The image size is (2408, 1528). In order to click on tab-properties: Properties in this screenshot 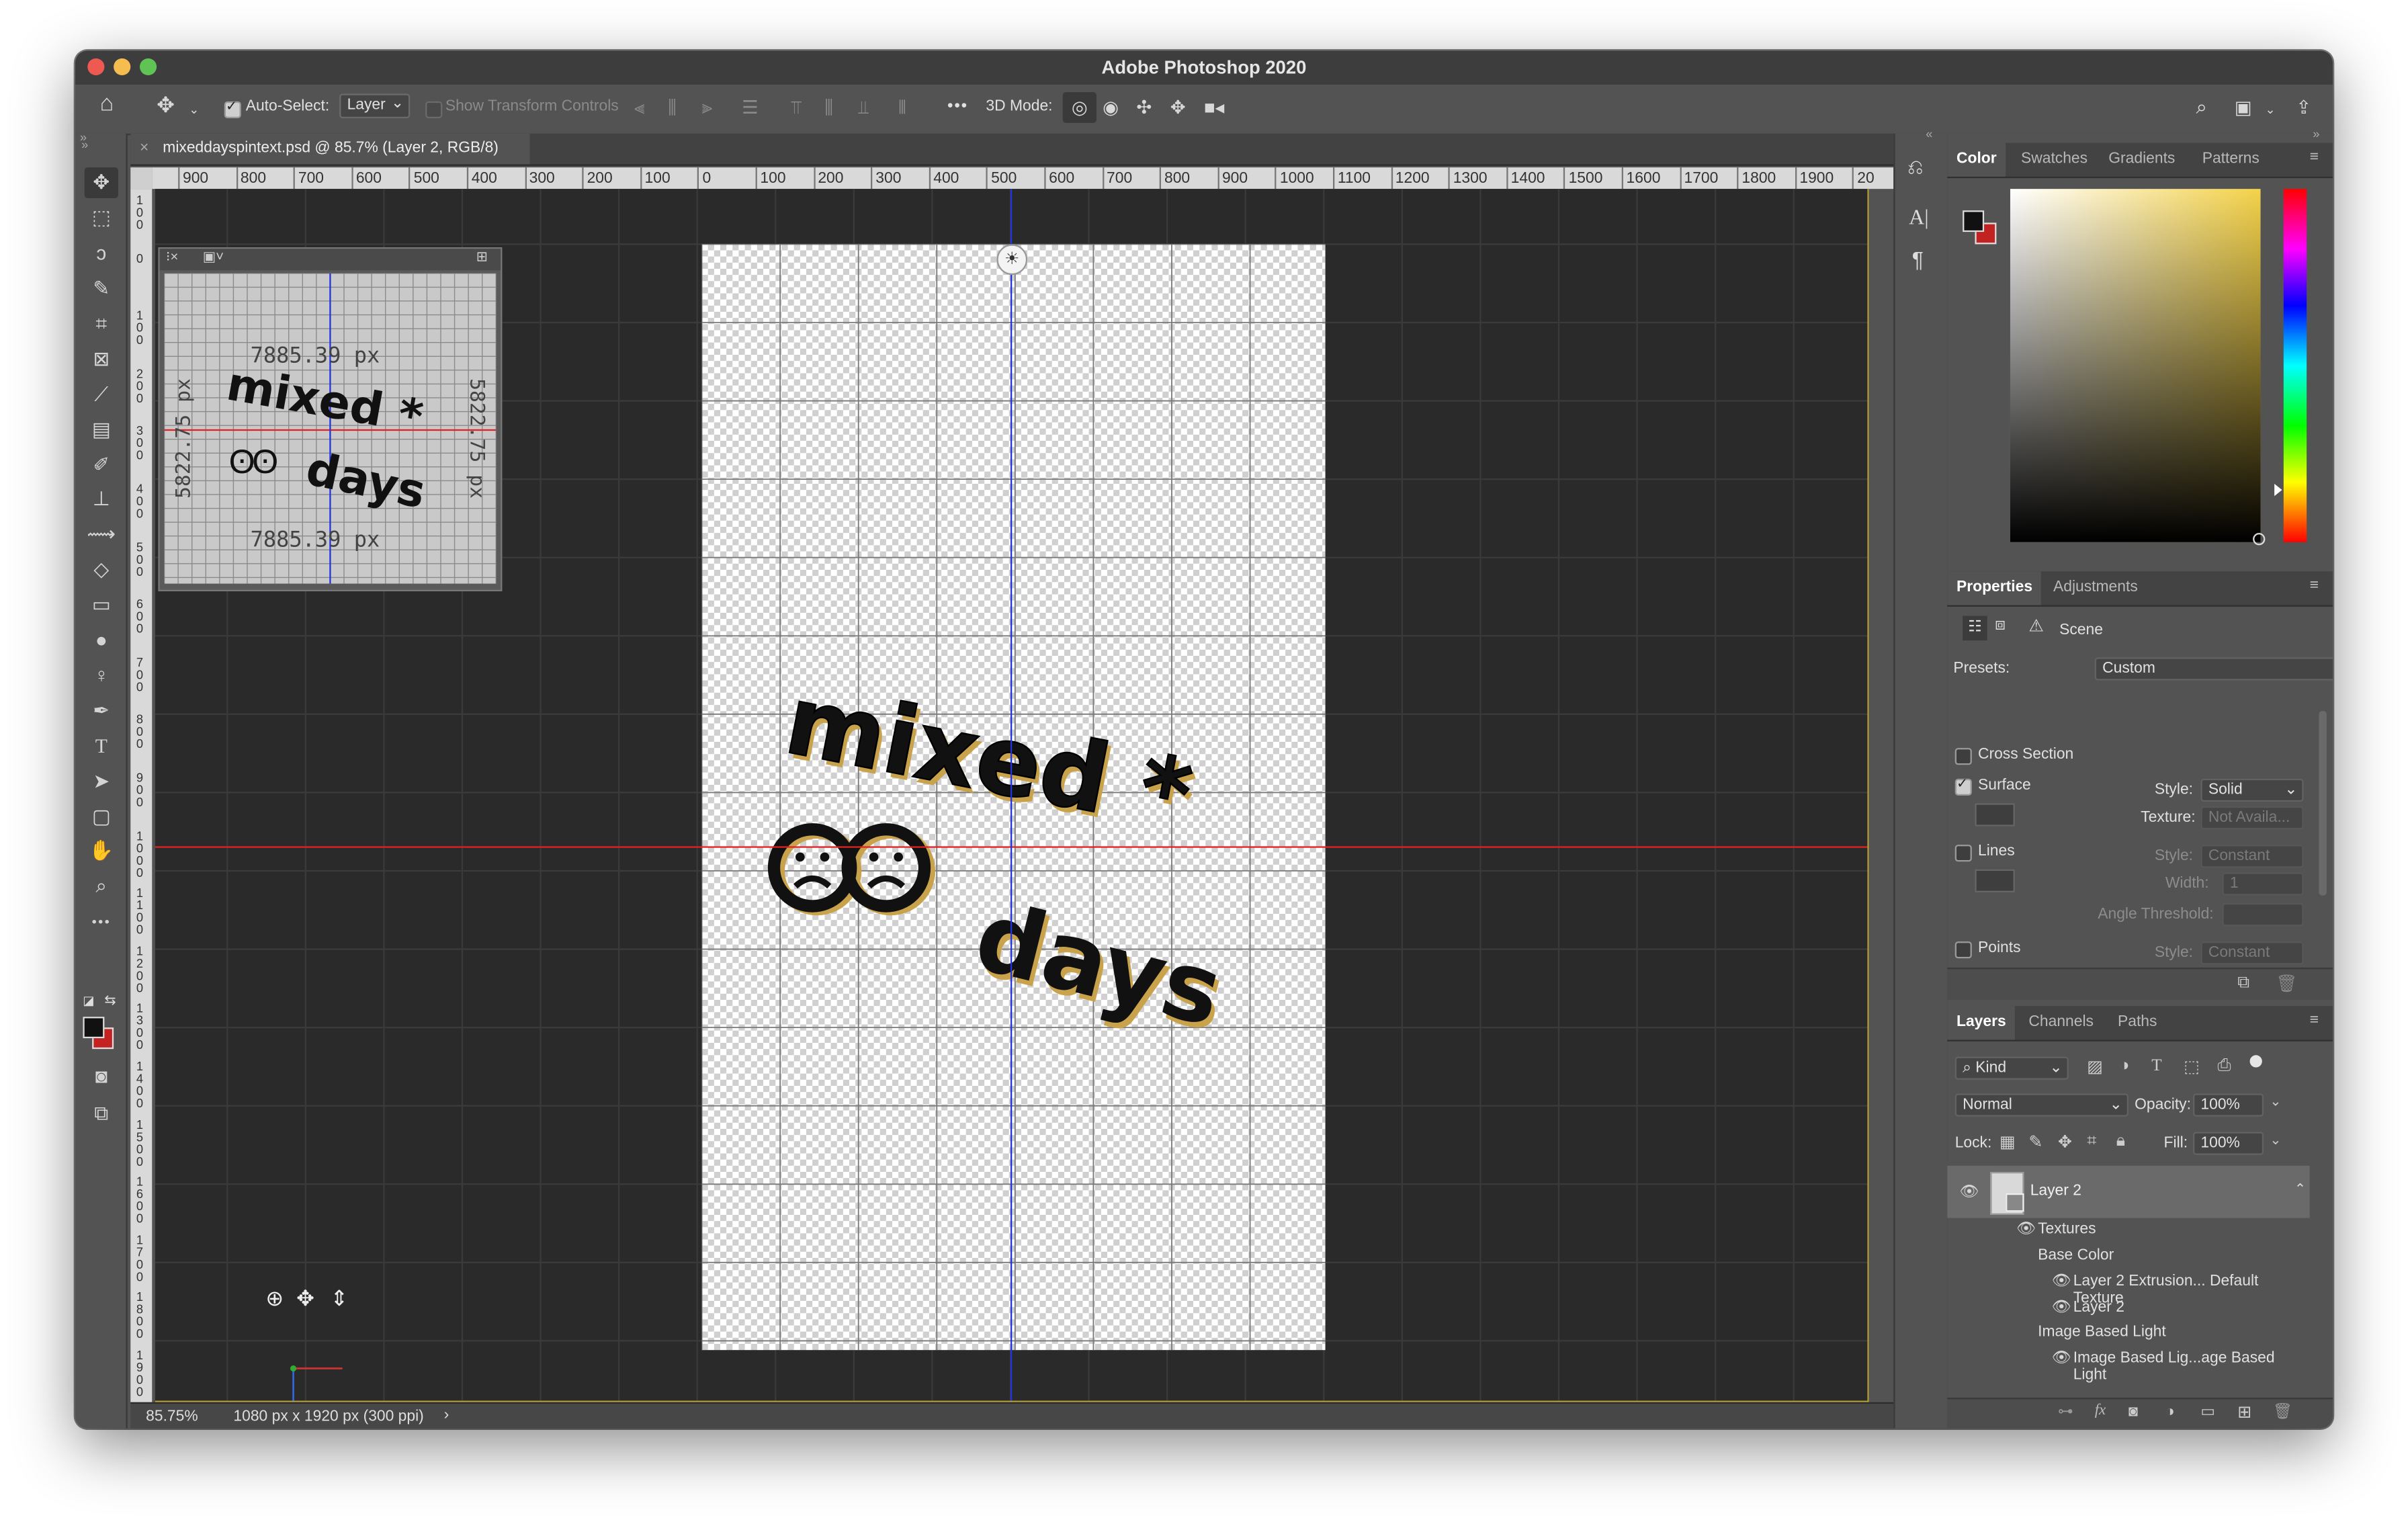, I will do `click(1994, 588)`.